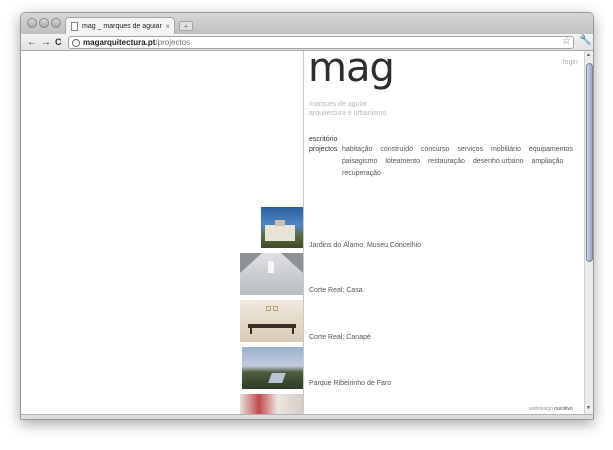  Describe the element at coordinates (292, 263) in the screenshot. I see `roof-slope-right` at that location.